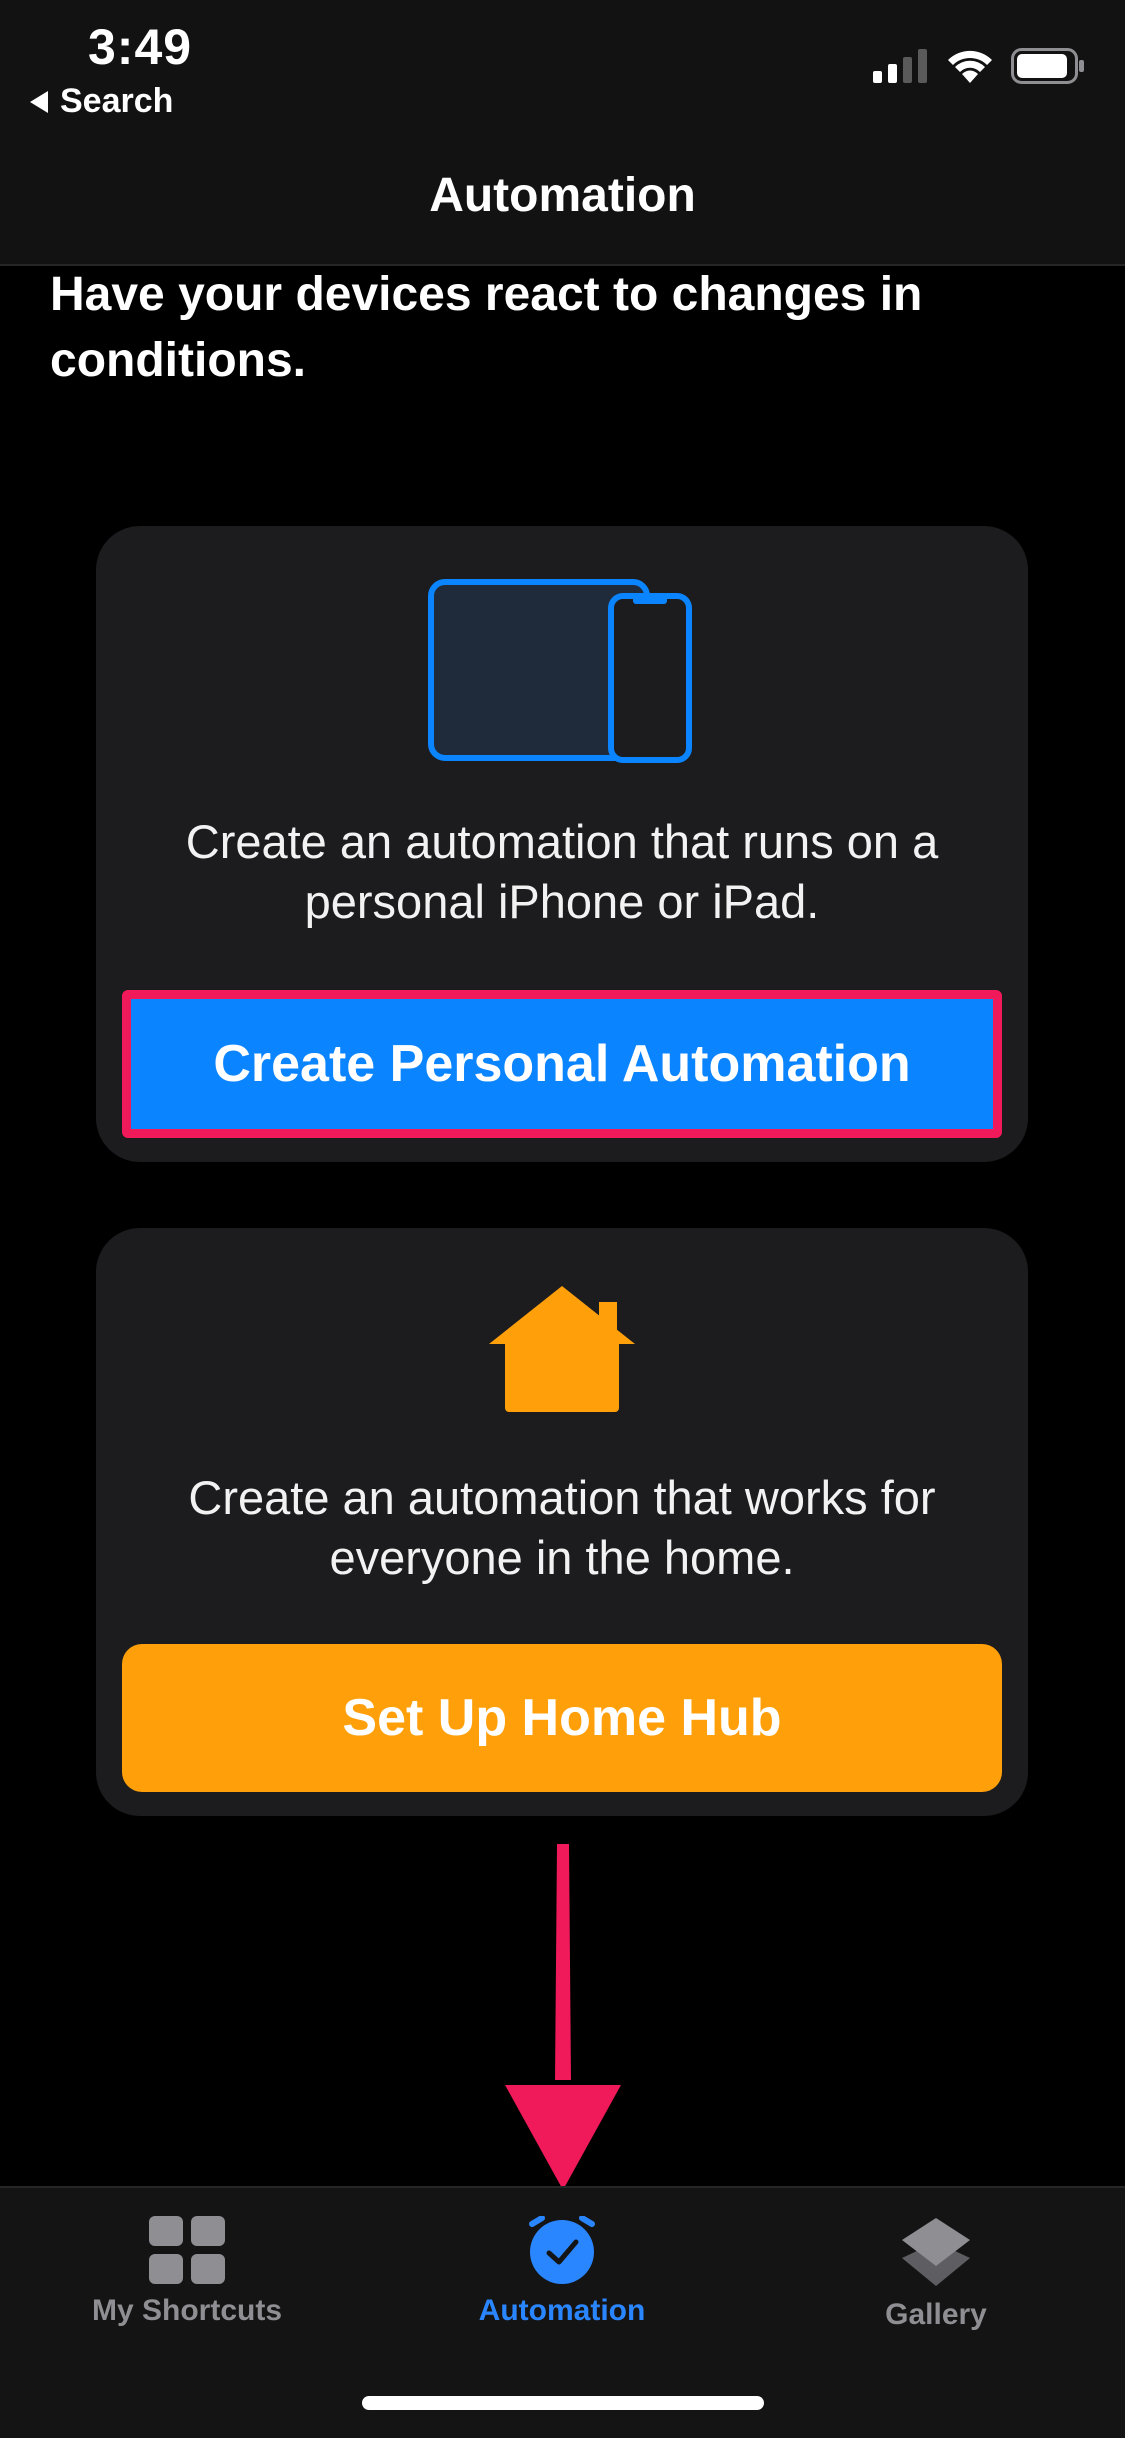 This screenshot has height=2438, width=1125. I want to click on cellular-signal-icon, so click(900, 66).